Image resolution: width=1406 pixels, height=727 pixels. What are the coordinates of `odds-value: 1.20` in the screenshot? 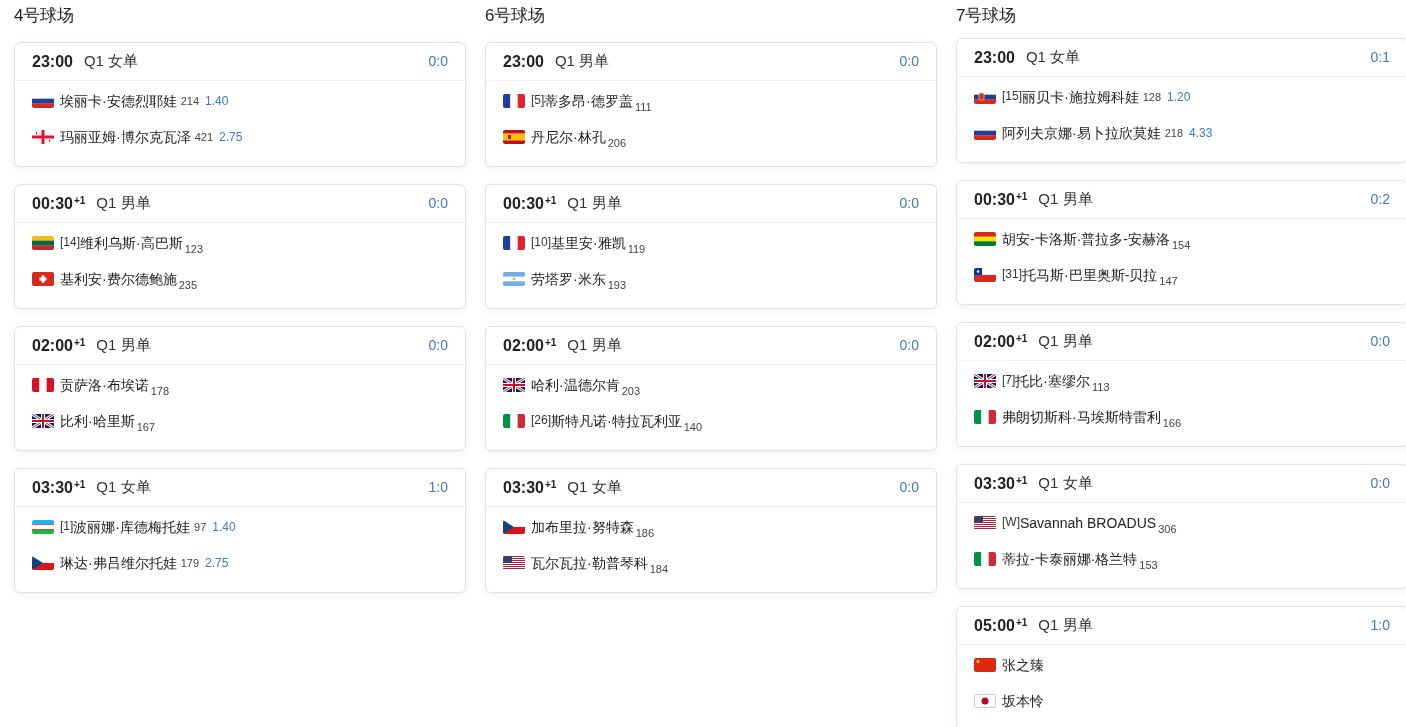 It's located at (1179, 97).